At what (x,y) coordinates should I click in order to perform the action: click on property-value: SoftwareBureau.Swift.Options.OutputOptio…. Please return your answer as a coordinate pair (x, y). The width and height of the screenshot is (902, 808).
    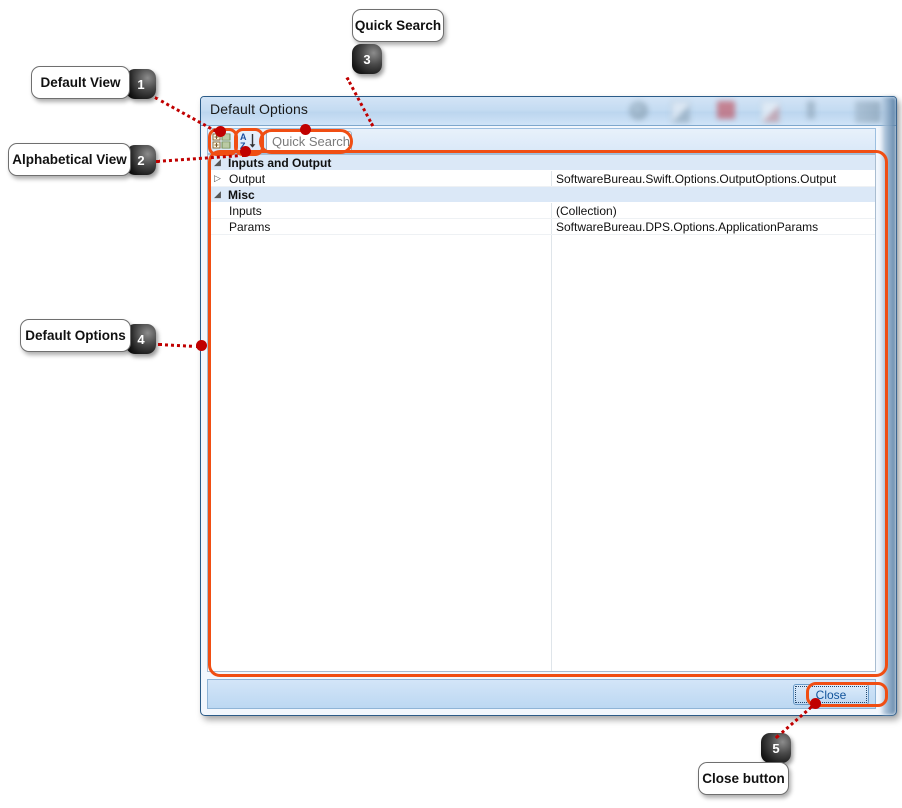
    Looking at the image, I should click on (696, 179).